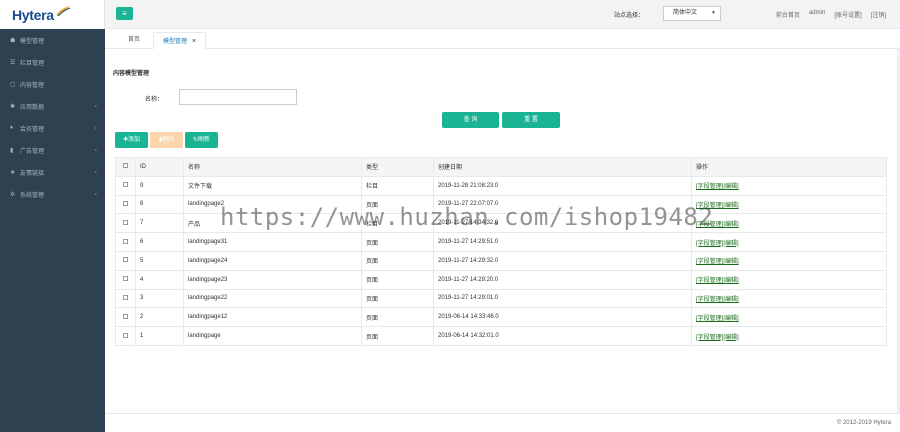 This screenshot has width=900, height=432. What do you see at coordinates (52, 106) in the screenshot?
I see `sidebar-item: ✱ 应用数据 ‹` at bounding box center [52, 106].